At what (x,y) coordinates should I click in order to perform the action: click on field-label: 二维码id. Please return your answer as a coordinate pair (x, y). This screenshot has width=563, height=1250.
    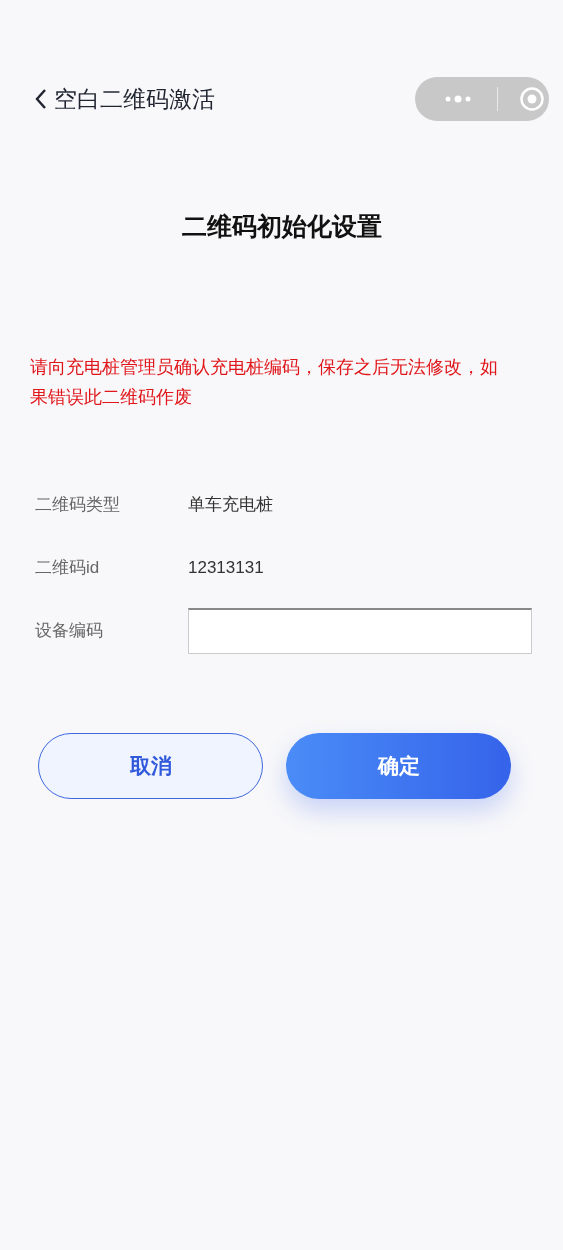
    Looking at the image, I should click on (68, 568).